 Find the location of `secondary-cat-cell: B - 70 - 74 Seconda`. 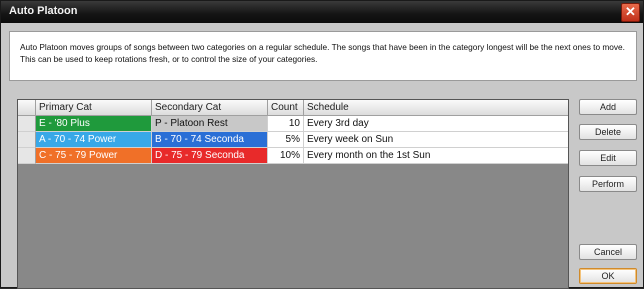

secondary-cat-cell: B - 70 - 74 Seconda is located at coordinates (210, 140).